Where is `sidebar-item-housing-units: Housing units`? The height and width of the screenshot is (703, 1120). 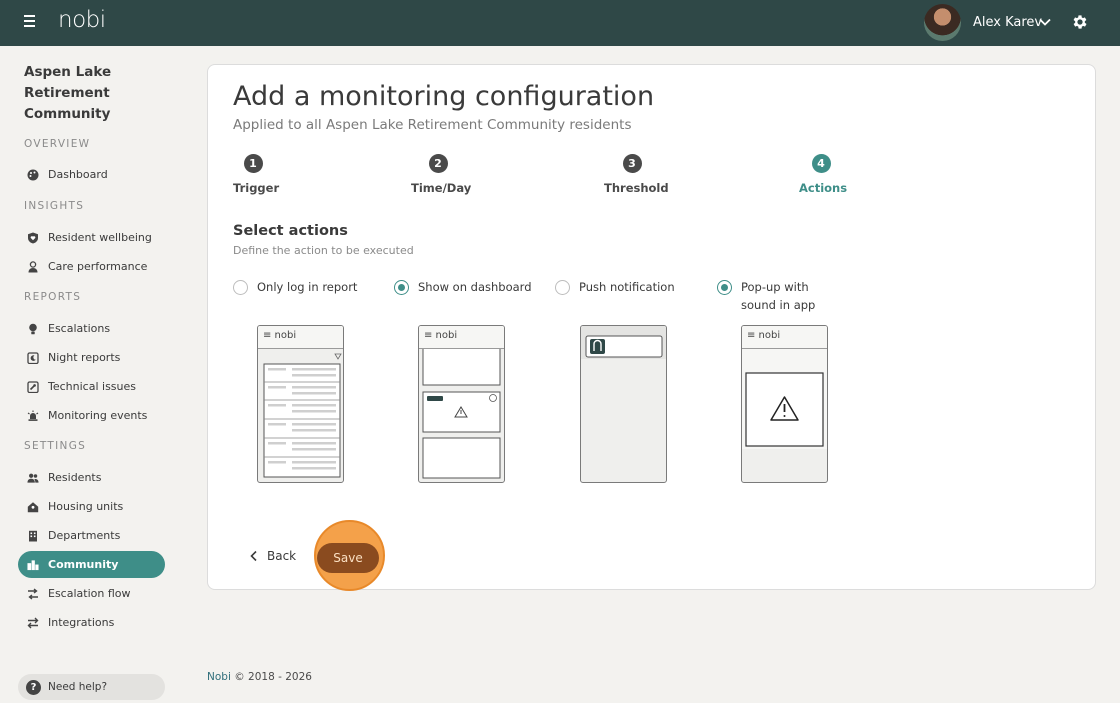
sidebar-item-housing-units: Housing units is located at coordinates (91, 506).